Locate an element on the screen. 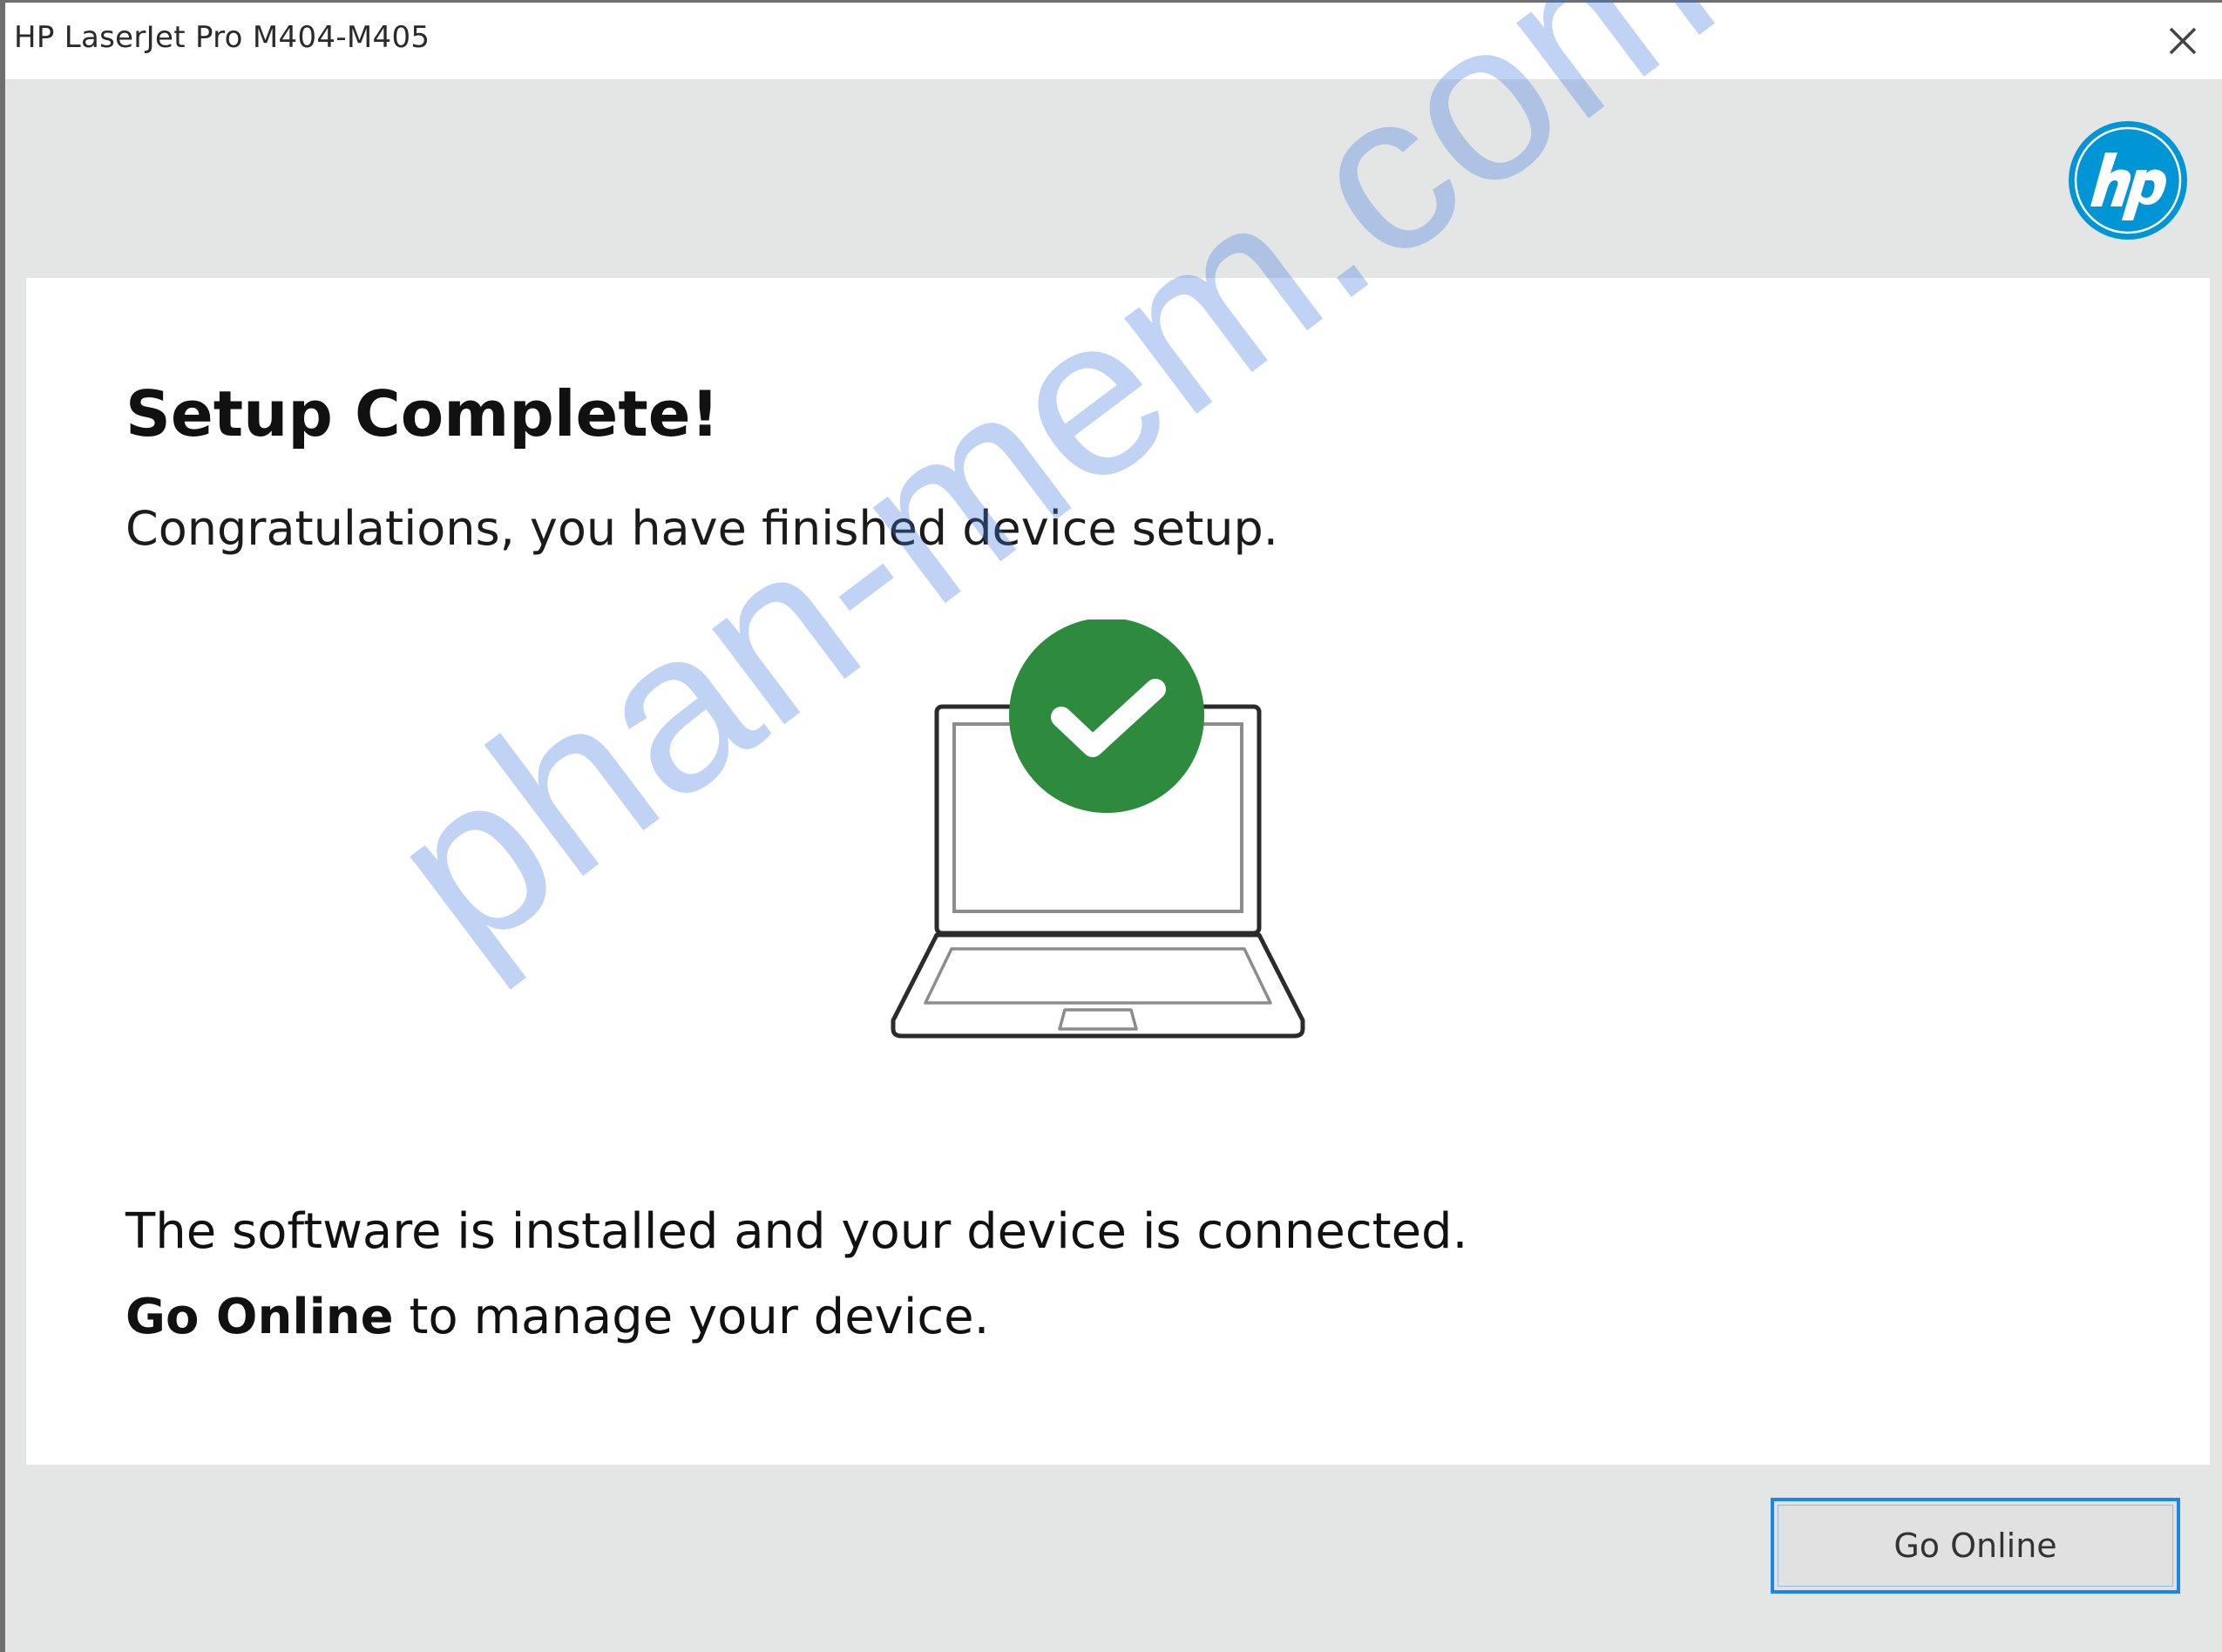  close-icon is located at coordinates (2183, 41).